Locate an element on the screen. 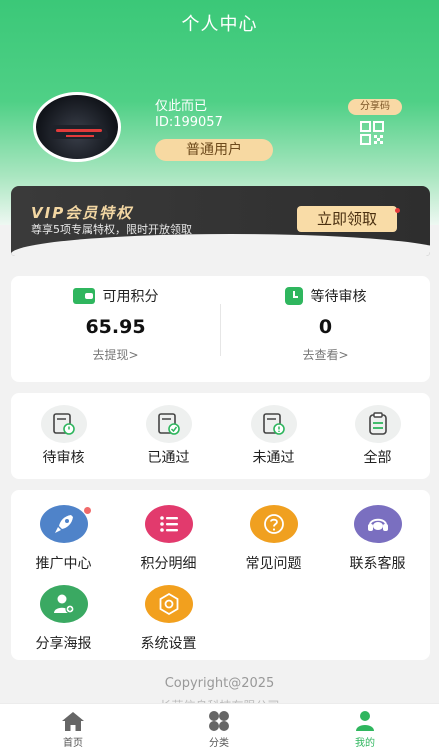 Image resolution: width=439 pixels, height=748 pixels. menu-faq: 常见问题 is located at coordinates (273, 531).